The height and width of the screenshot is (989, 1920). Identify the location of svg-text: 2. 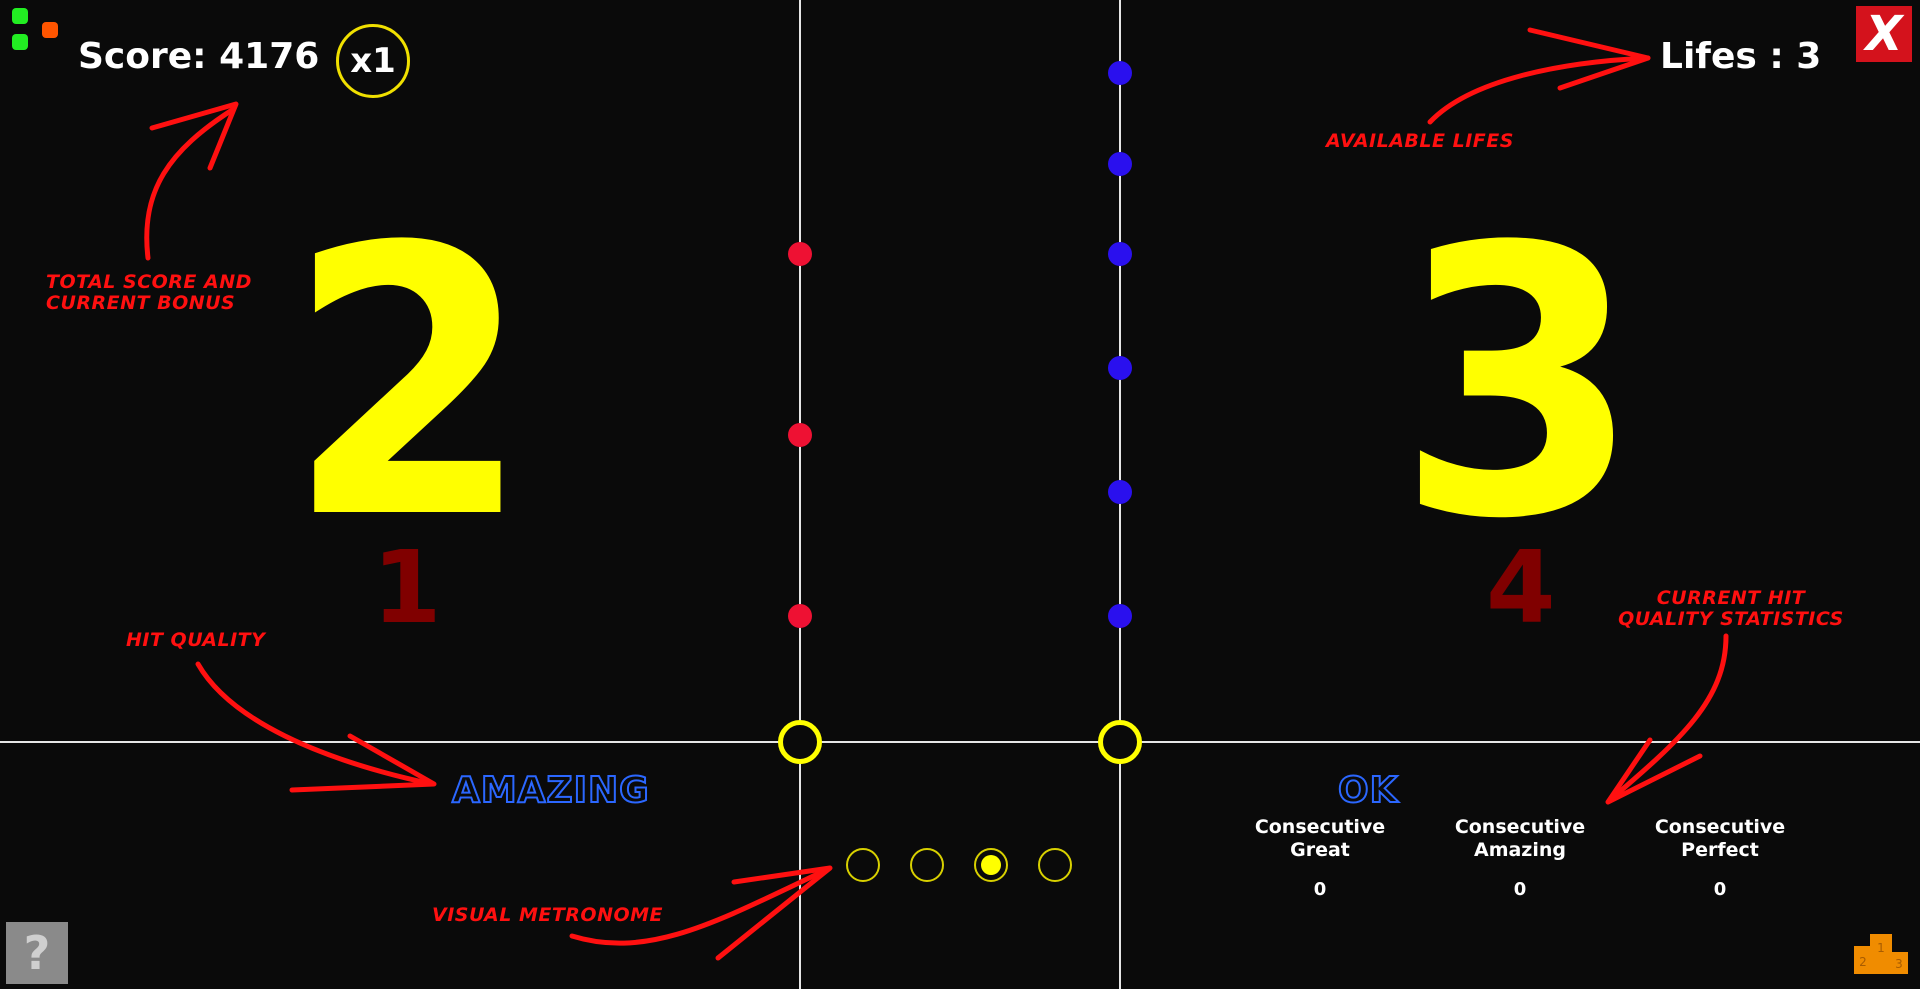
(1863, 962).